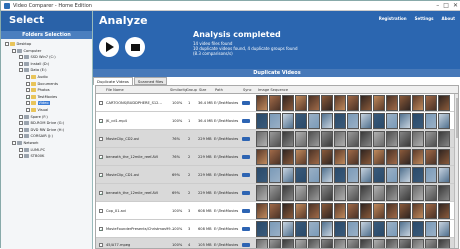 The image size is (460, 249). I want to click on tree-node: Install (D:), so click(34, 64).